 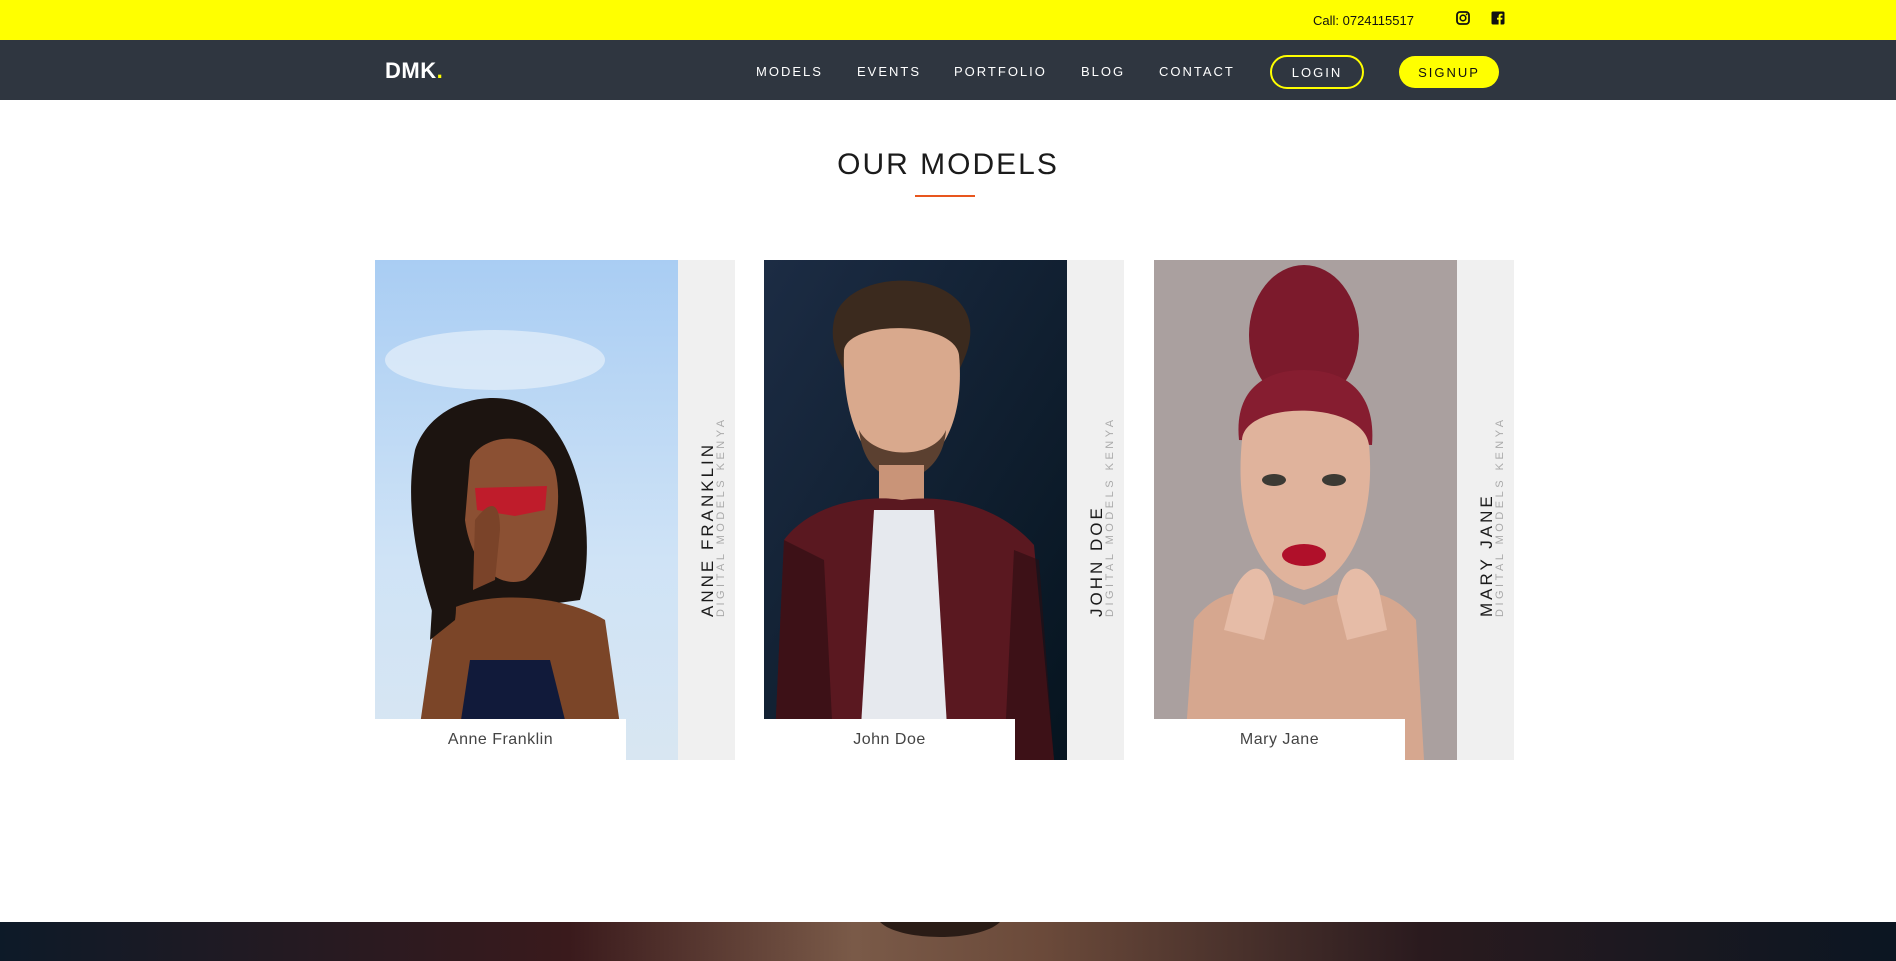 What do you see at coordinates (789, 71) in the screenshot?
I see `nav-link-models: MODELS` at bounding box center [789, 71].